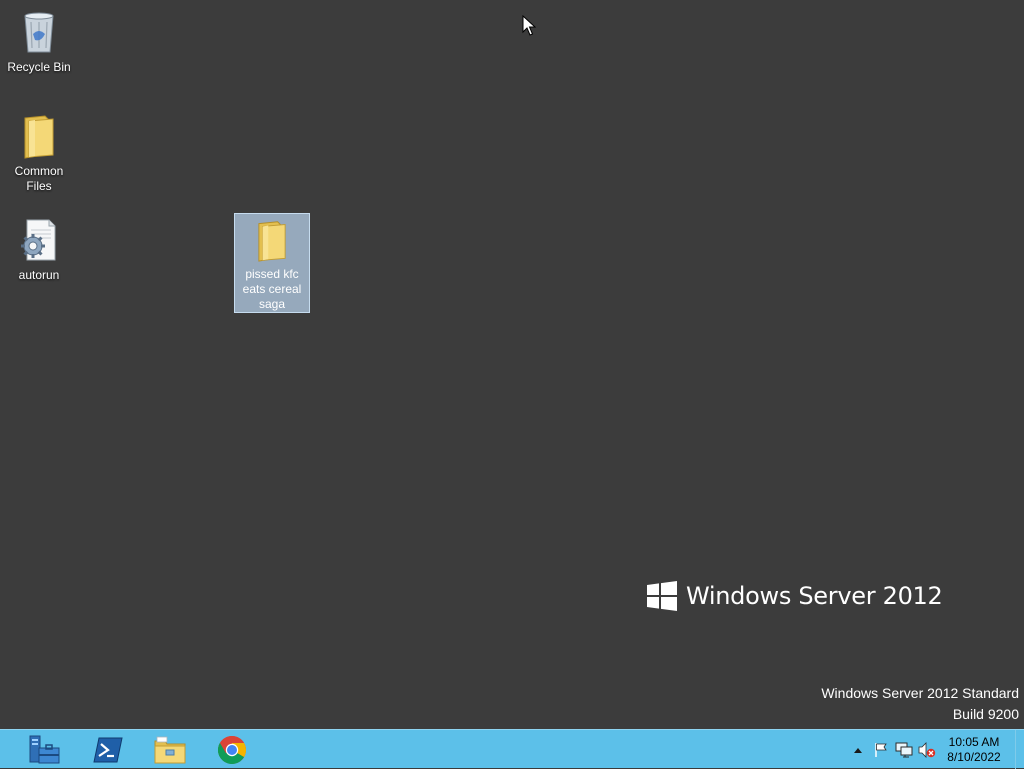 Image resolution: width=1024 pixels, height=769 pixels. I want to click on taskbar-file-explorer-button, so click(170, 749).